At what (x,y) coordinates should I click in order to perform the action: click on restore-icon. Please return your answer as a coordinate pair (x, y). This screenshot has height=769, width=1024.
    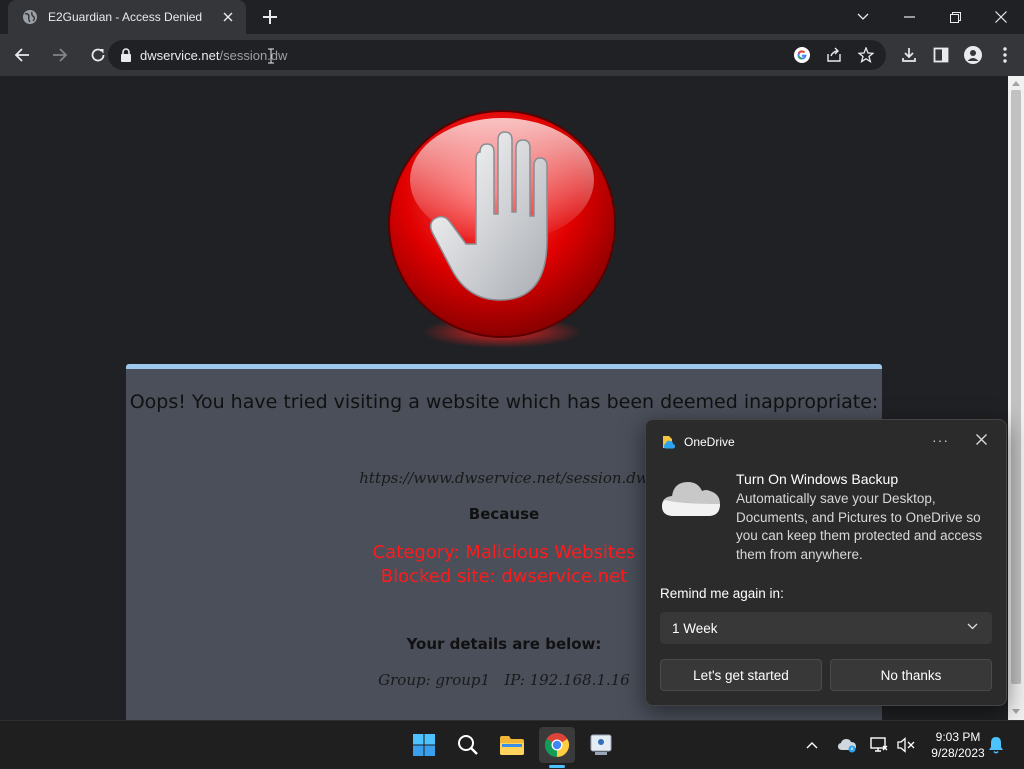
    Looking at the image, I should click on (955, 17).